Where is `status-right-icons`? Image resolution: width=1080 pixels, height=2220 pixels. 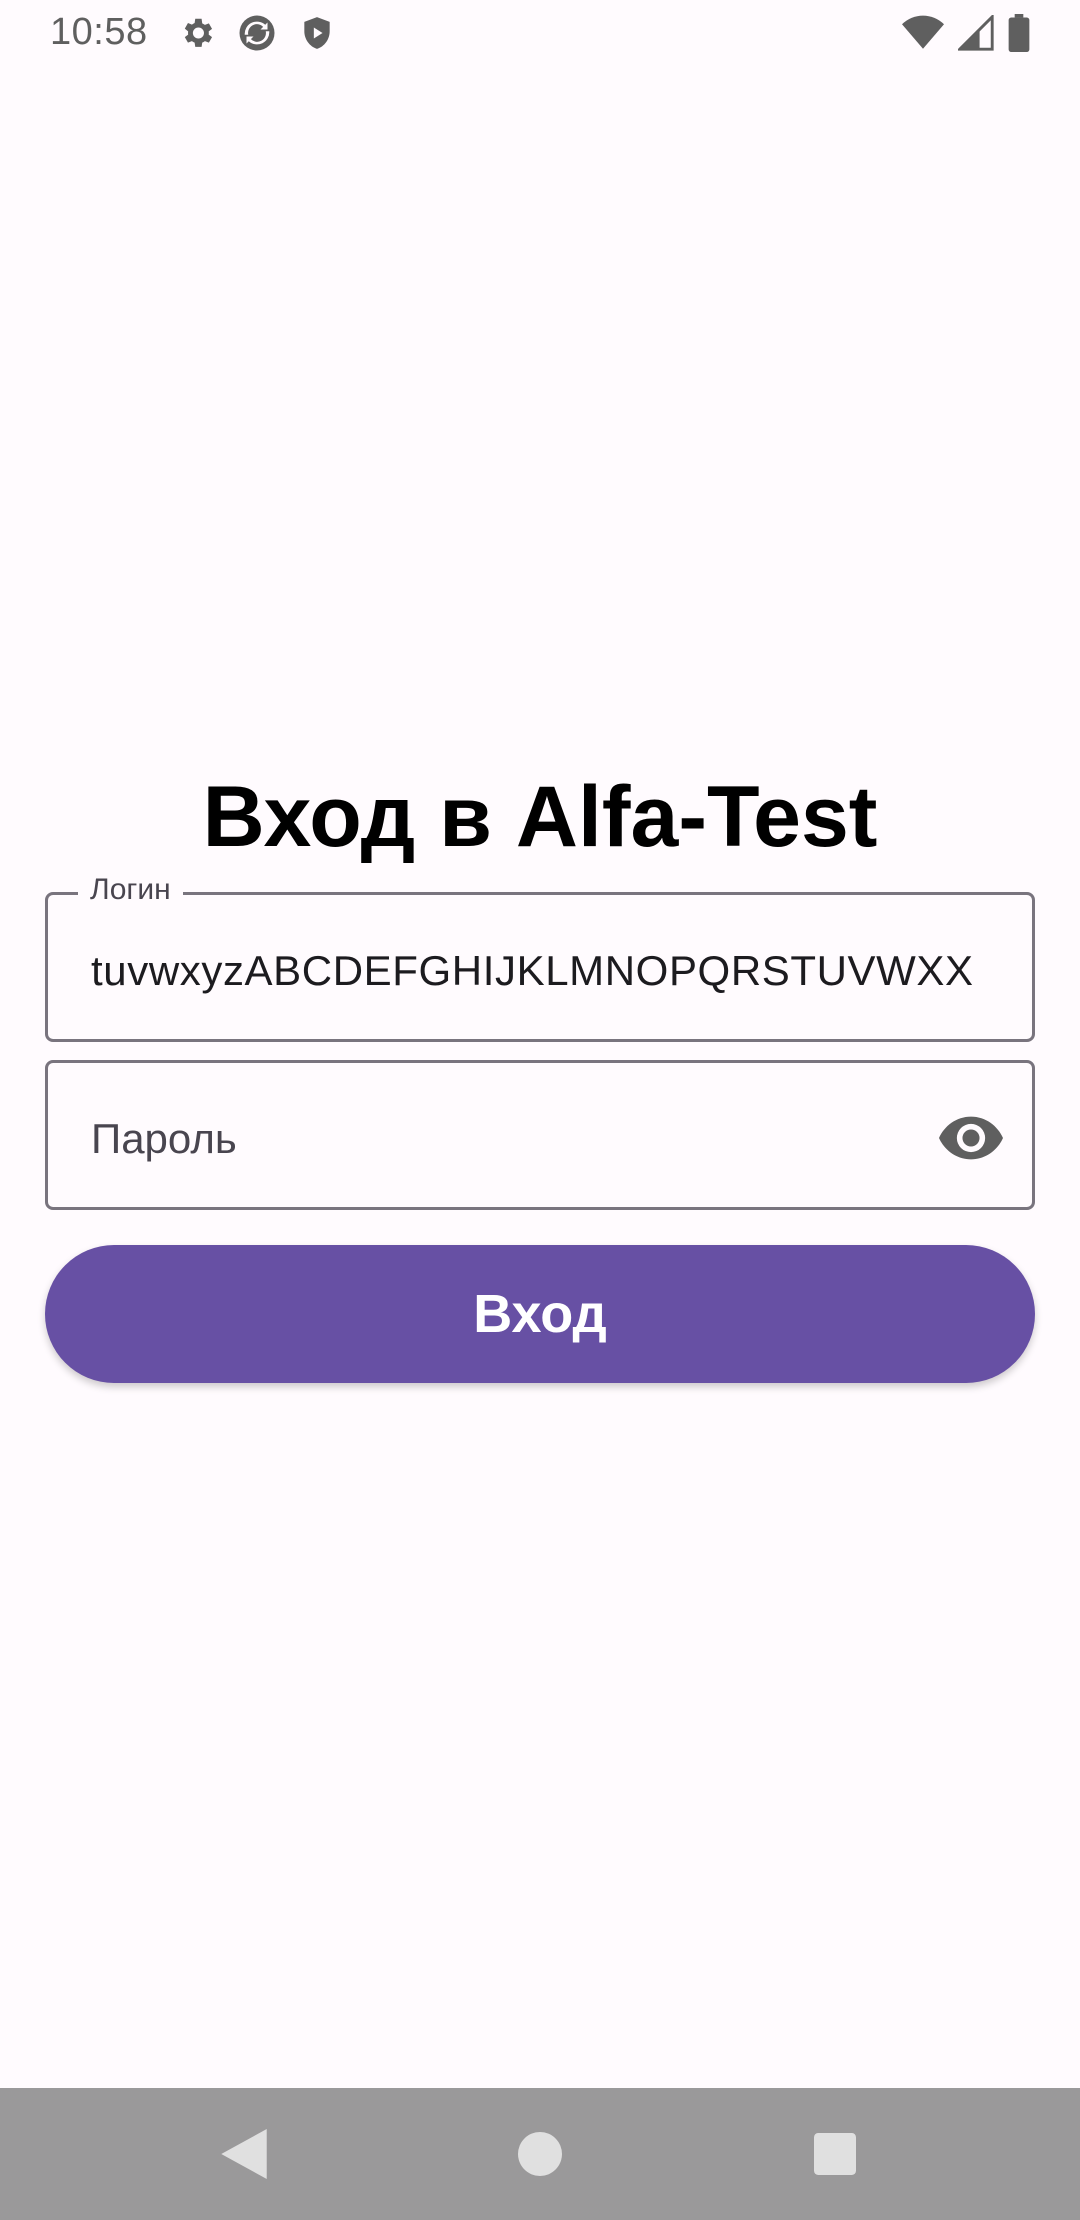 status-right-icons is located at coordinates (966, 35).